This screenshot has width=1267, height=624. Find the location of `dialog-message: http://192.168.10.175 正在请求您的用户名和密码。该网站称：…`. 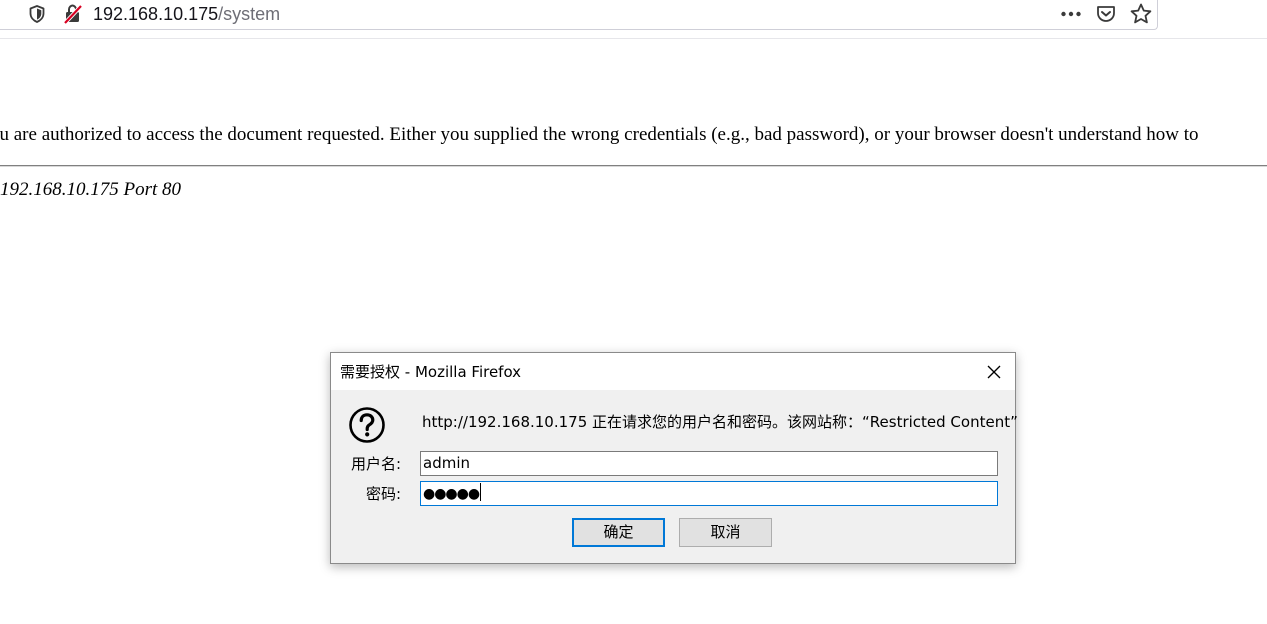

dialog-message: http://192.168.10.175 正在请求您的用户名和密码。该网站称：… is located at coordinates (720, 422).